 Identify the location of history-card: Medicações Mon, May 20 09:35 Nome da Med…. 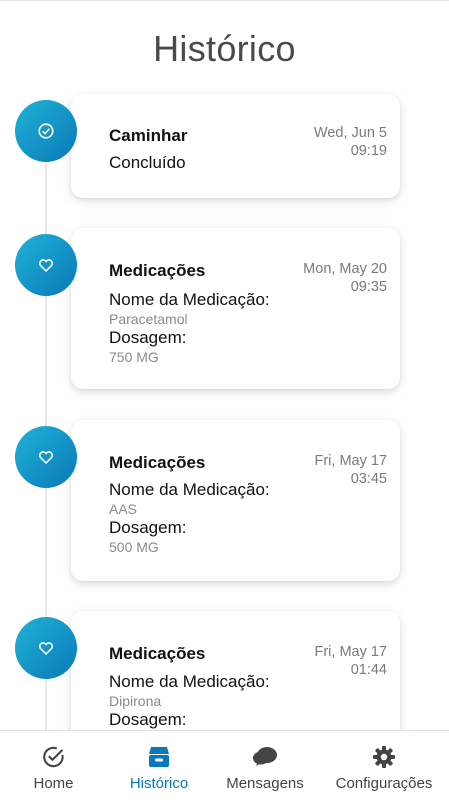
(235, 308).